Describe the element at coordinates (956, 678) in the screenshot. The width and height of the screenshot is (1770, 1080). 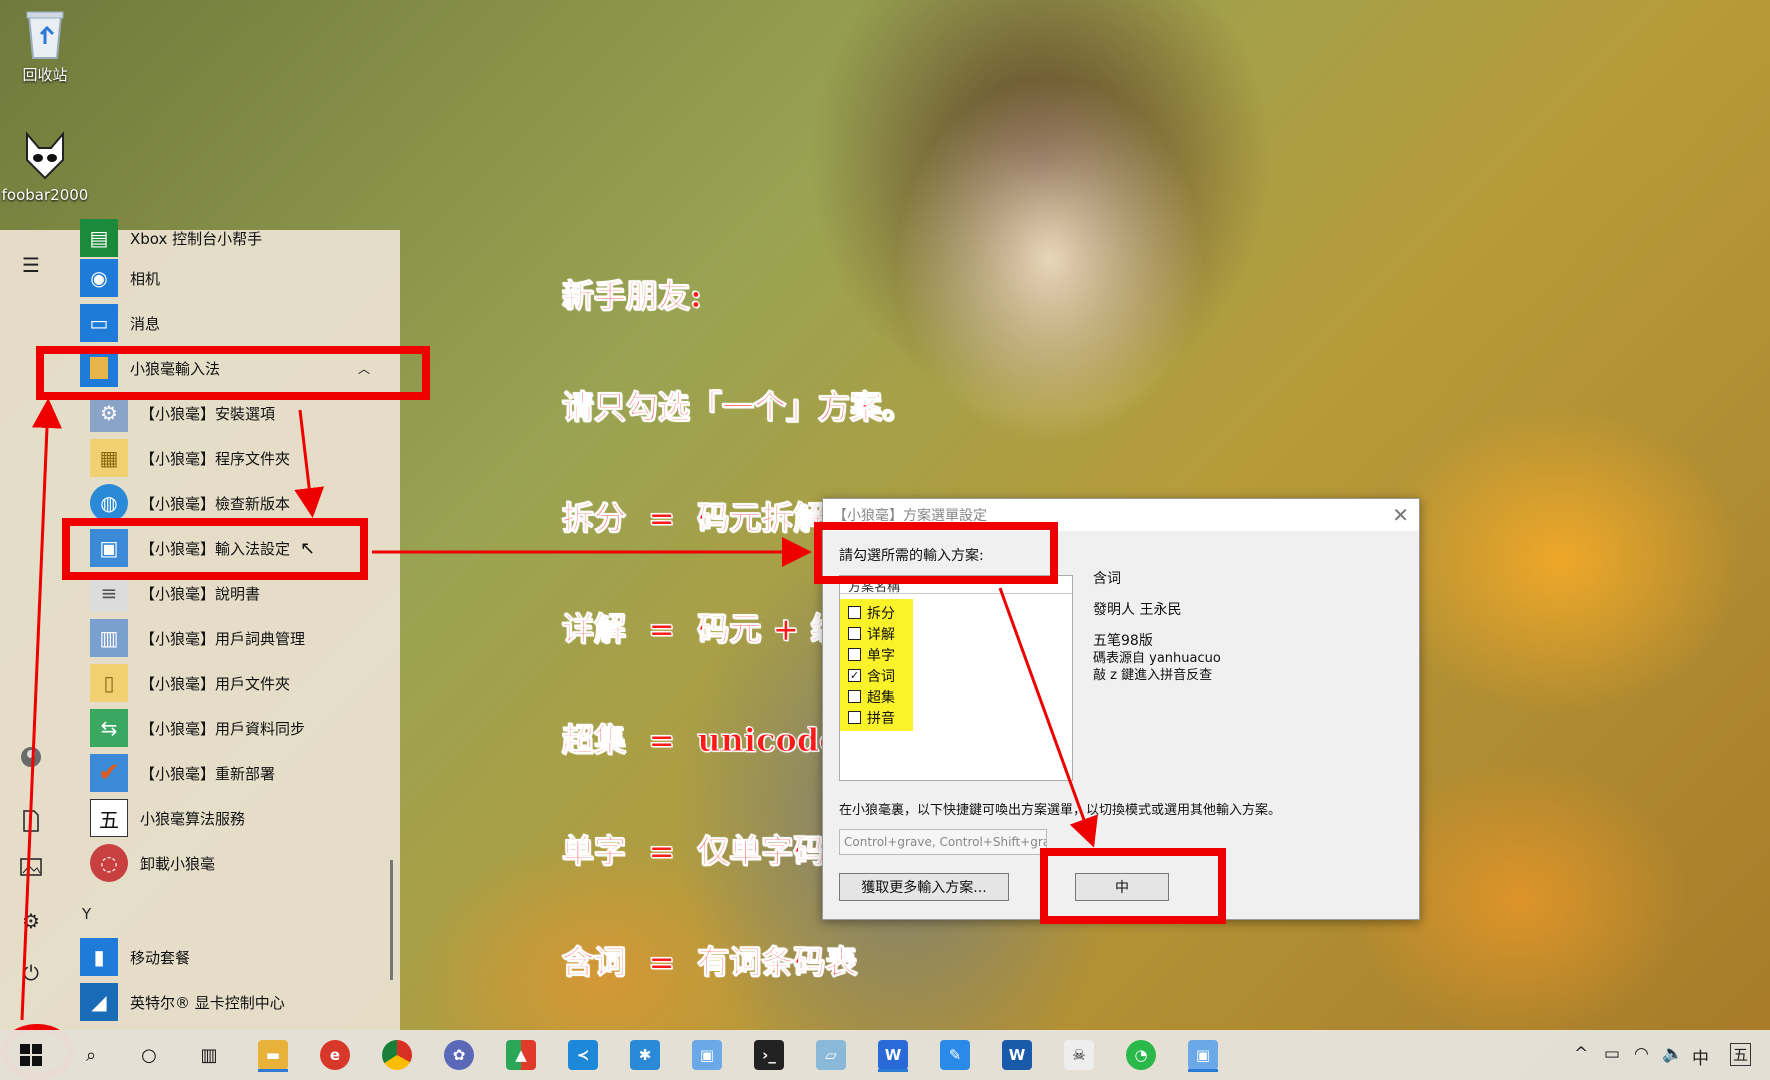
I see `schema-list: 方案名稱 拆分 详解 单字 ✓ 含词 超集 拼音` at that location.